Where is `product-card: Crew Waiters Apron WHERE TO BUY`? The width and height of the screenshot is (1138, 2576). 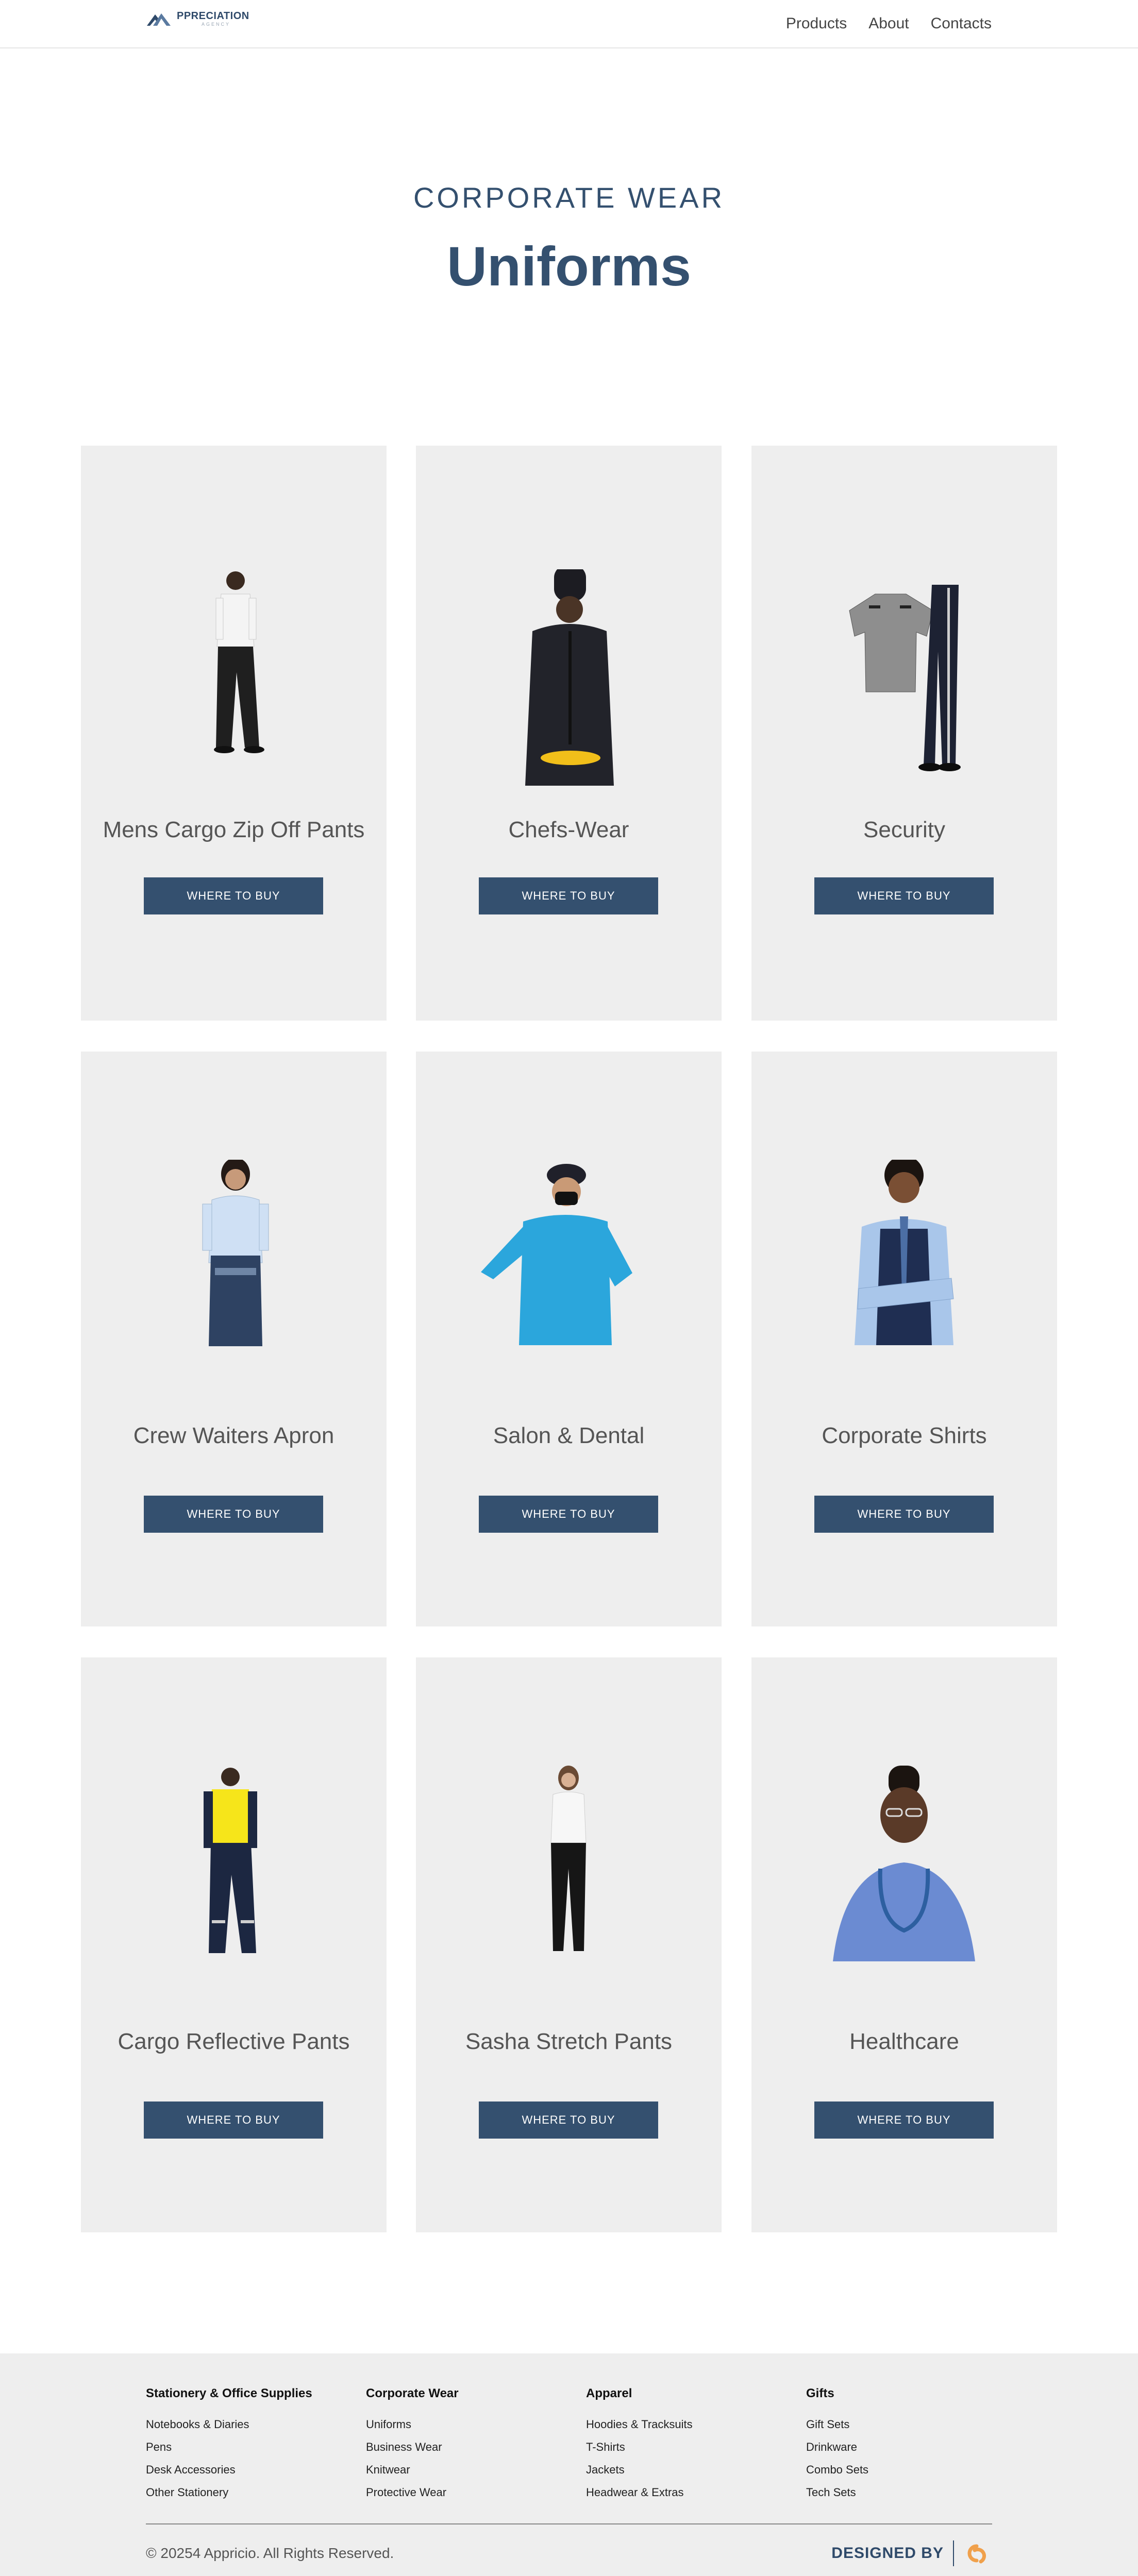
product-card: Crew Waiters Apron WHERE TO BUY is located at coordinates (234, 1339).